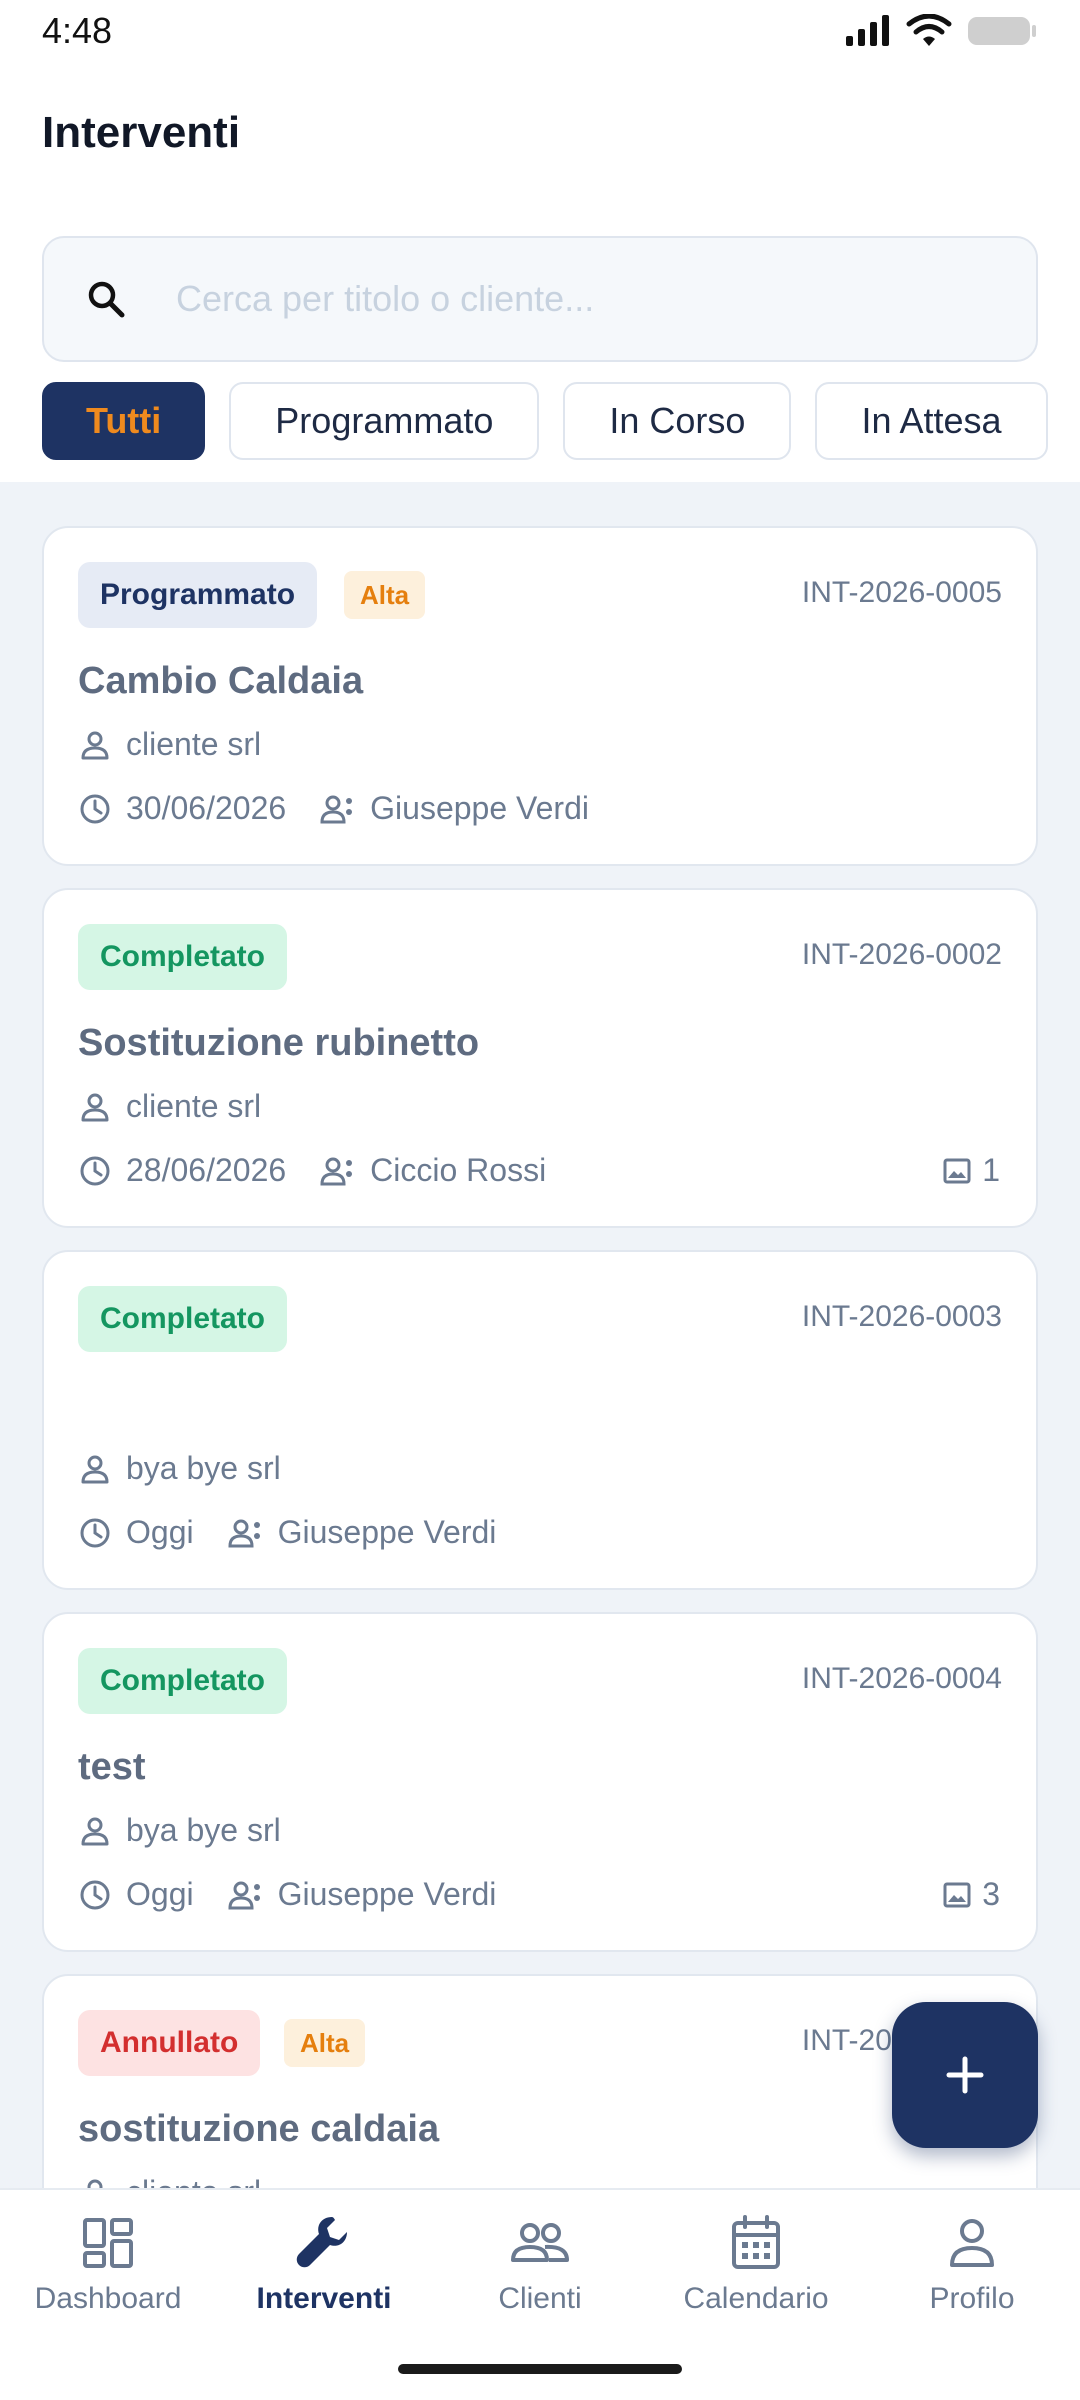  What do you see at coordinates (901, 1678) in the screenshot?
I see `intervention-code: INT-2026-0004` at bounding box center [901, 1678].